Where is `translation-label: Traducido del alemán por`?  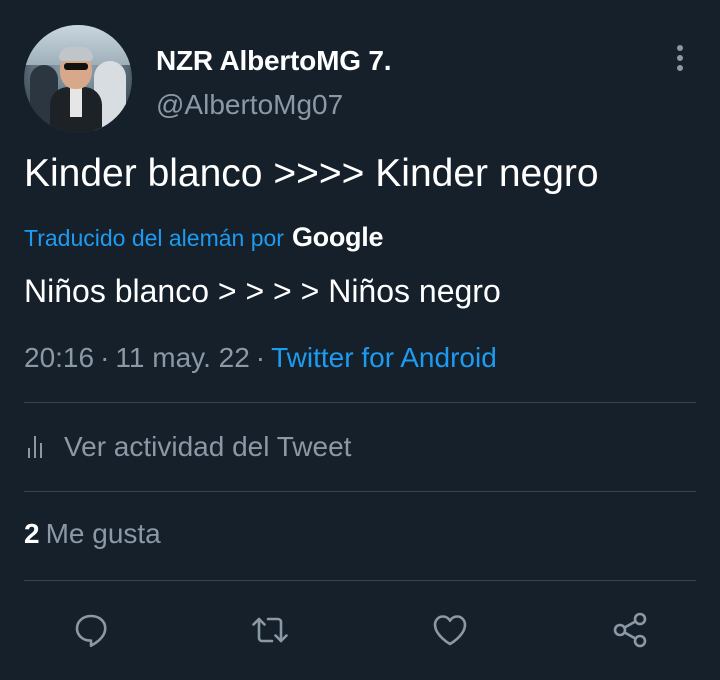 translation-label: Traducido del alemán por is located at coordinates (154, 238).